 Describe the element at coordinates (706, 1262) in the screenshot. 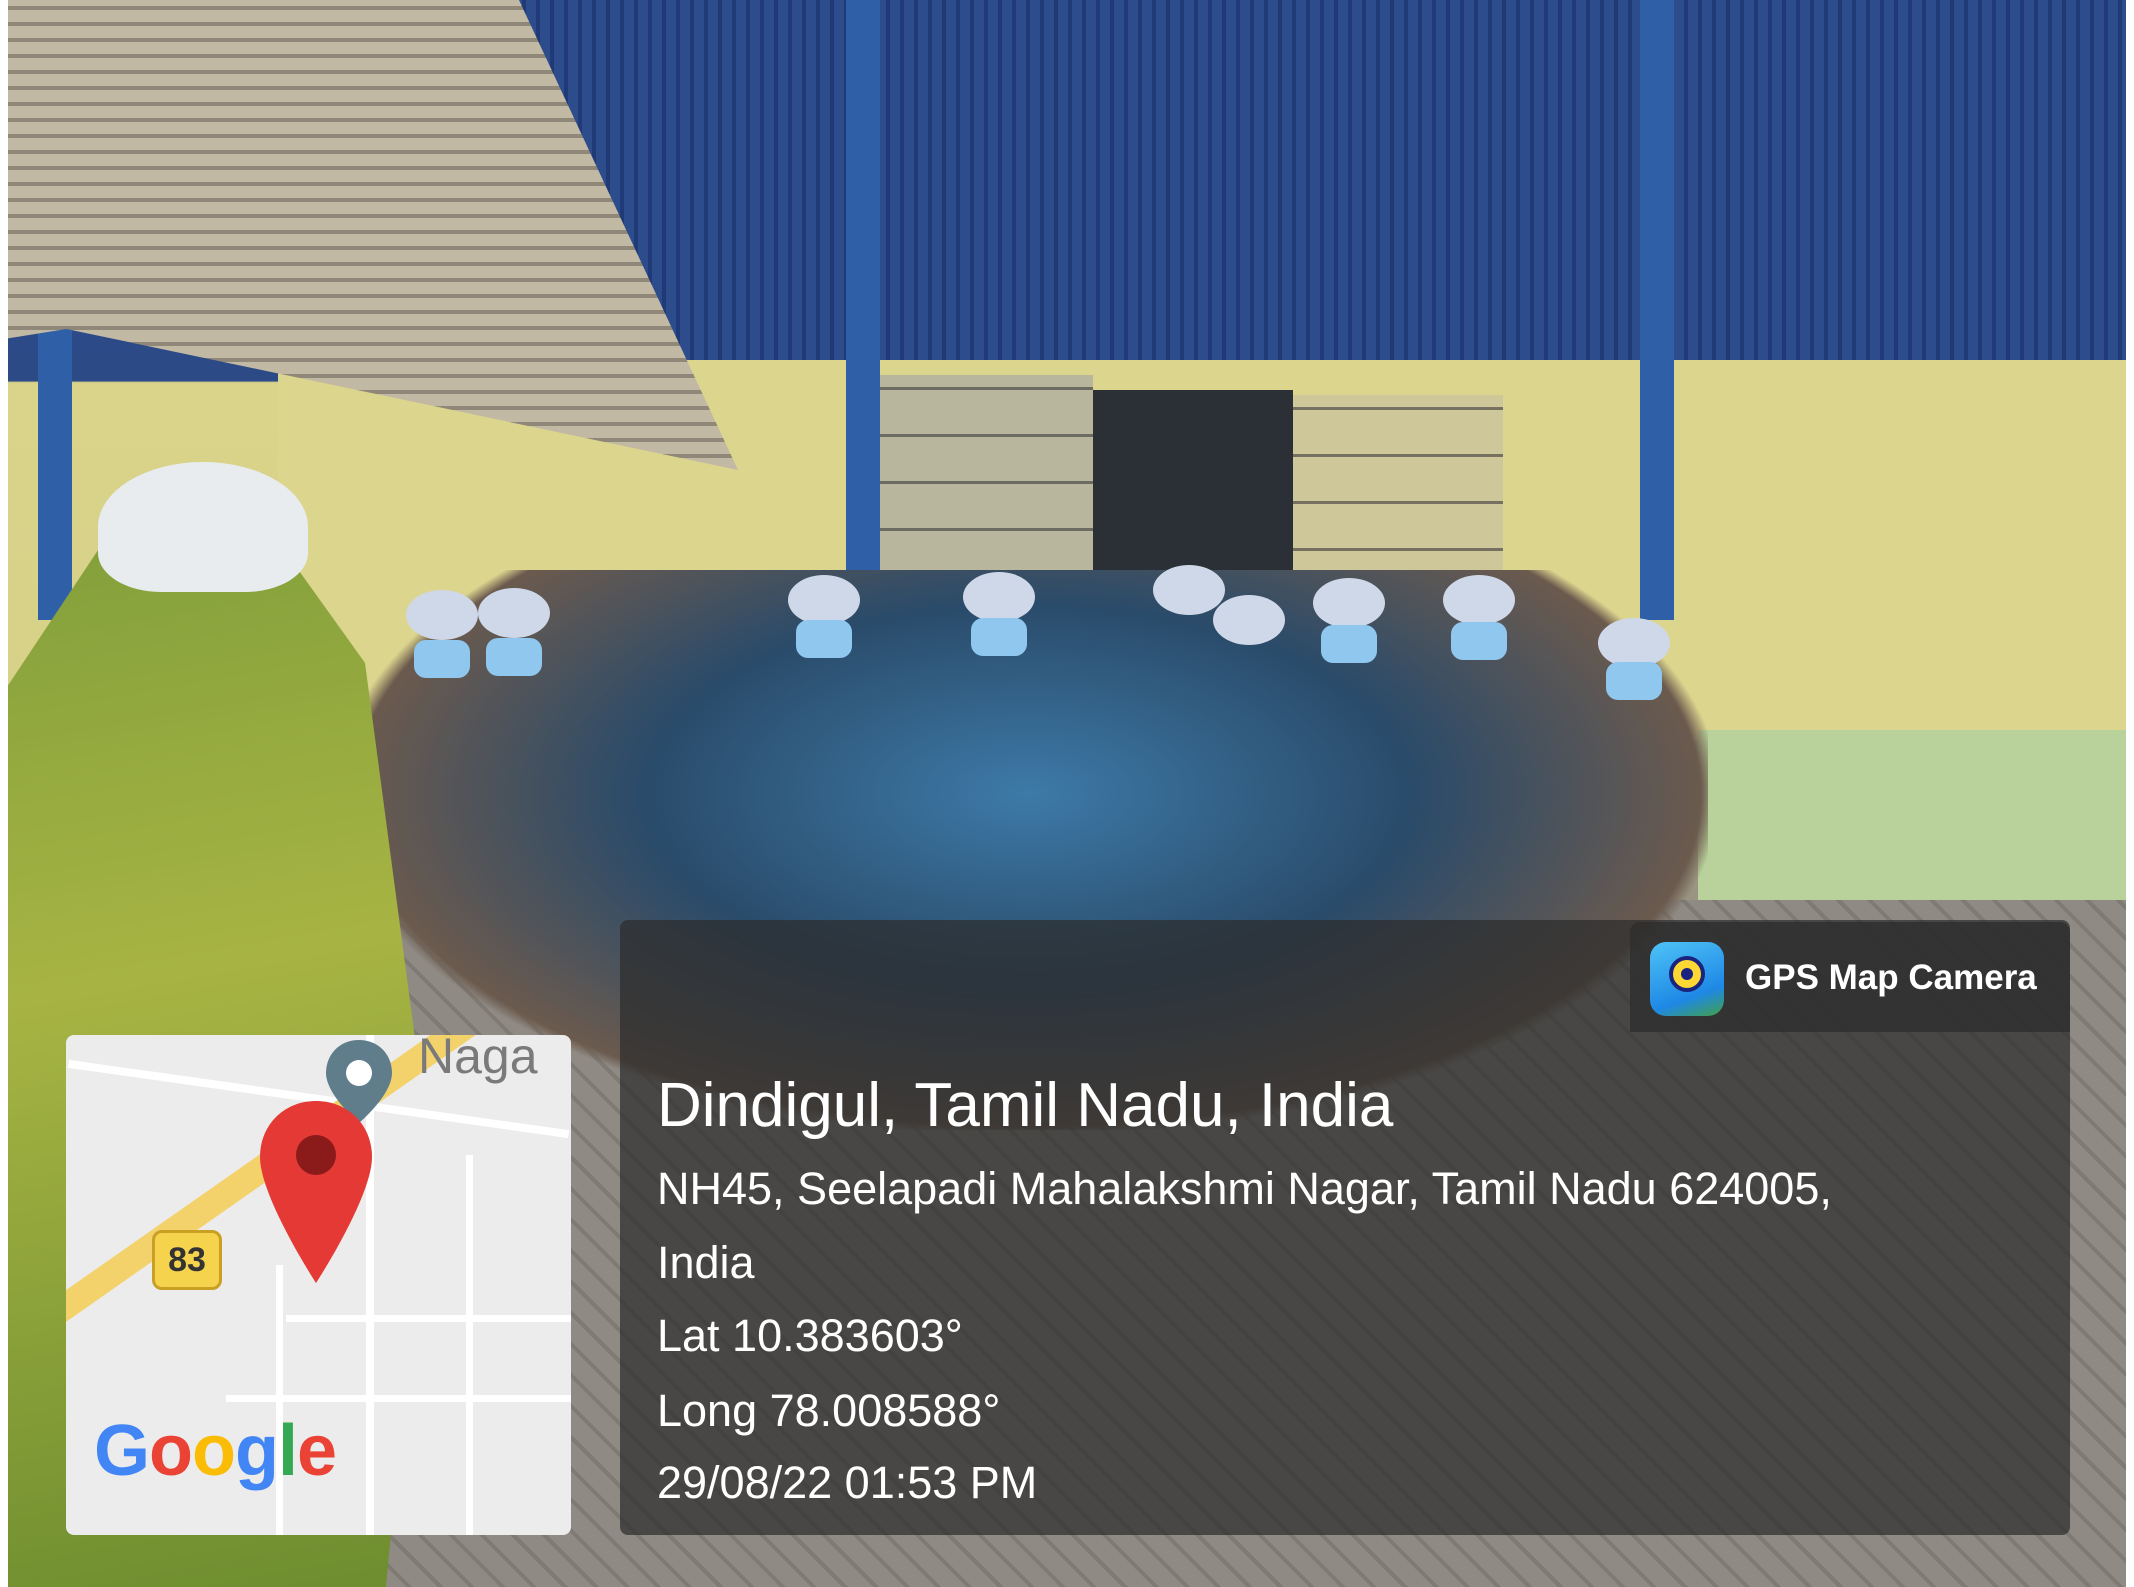

I see `address-line: India` at that location.